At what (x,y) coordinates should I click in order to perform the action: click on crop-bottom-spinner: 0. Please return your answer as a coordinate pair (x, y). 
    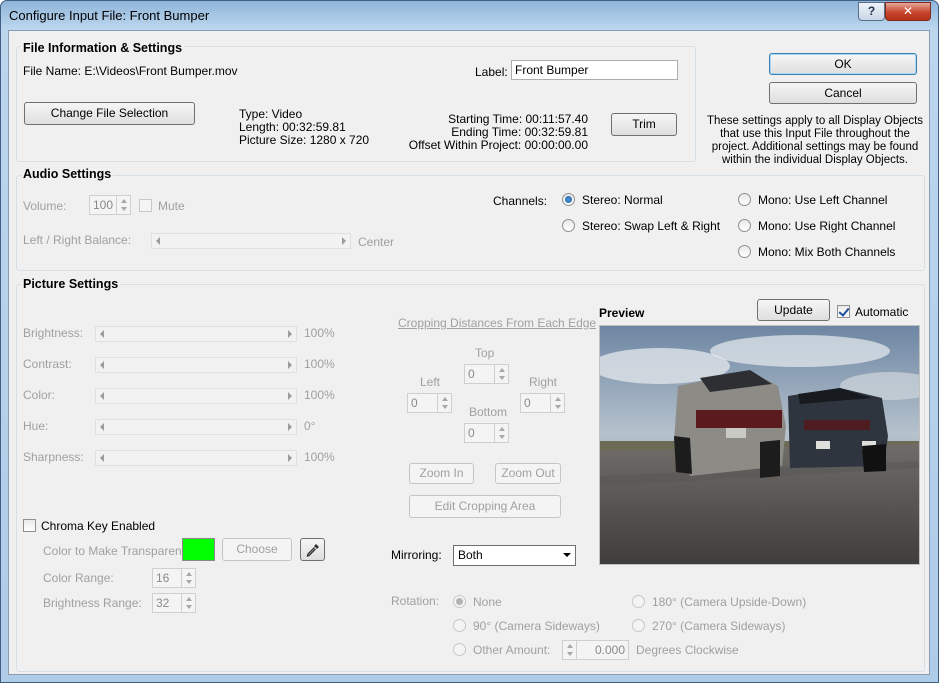
    Looking at the image, I should click on (486, 433).